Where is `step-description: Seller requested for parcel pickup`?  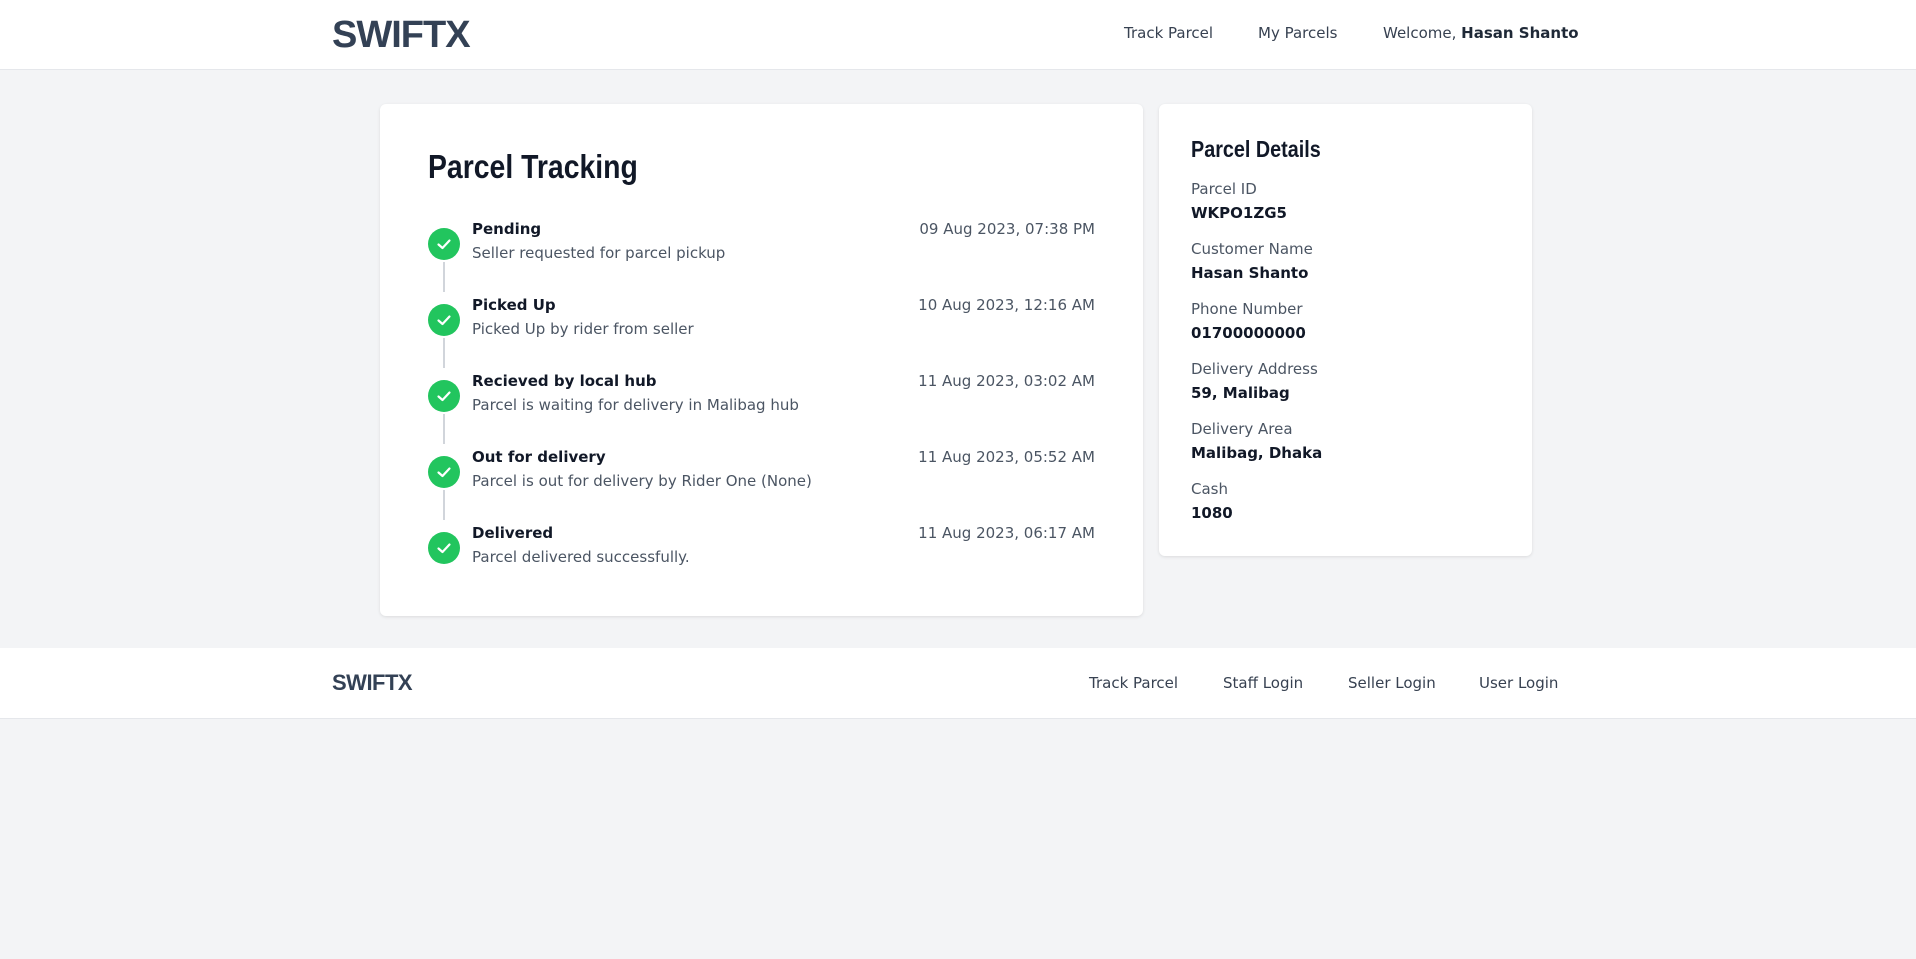 step-description: Seller requested for parcel pickup is located at coordinates (599, 253).